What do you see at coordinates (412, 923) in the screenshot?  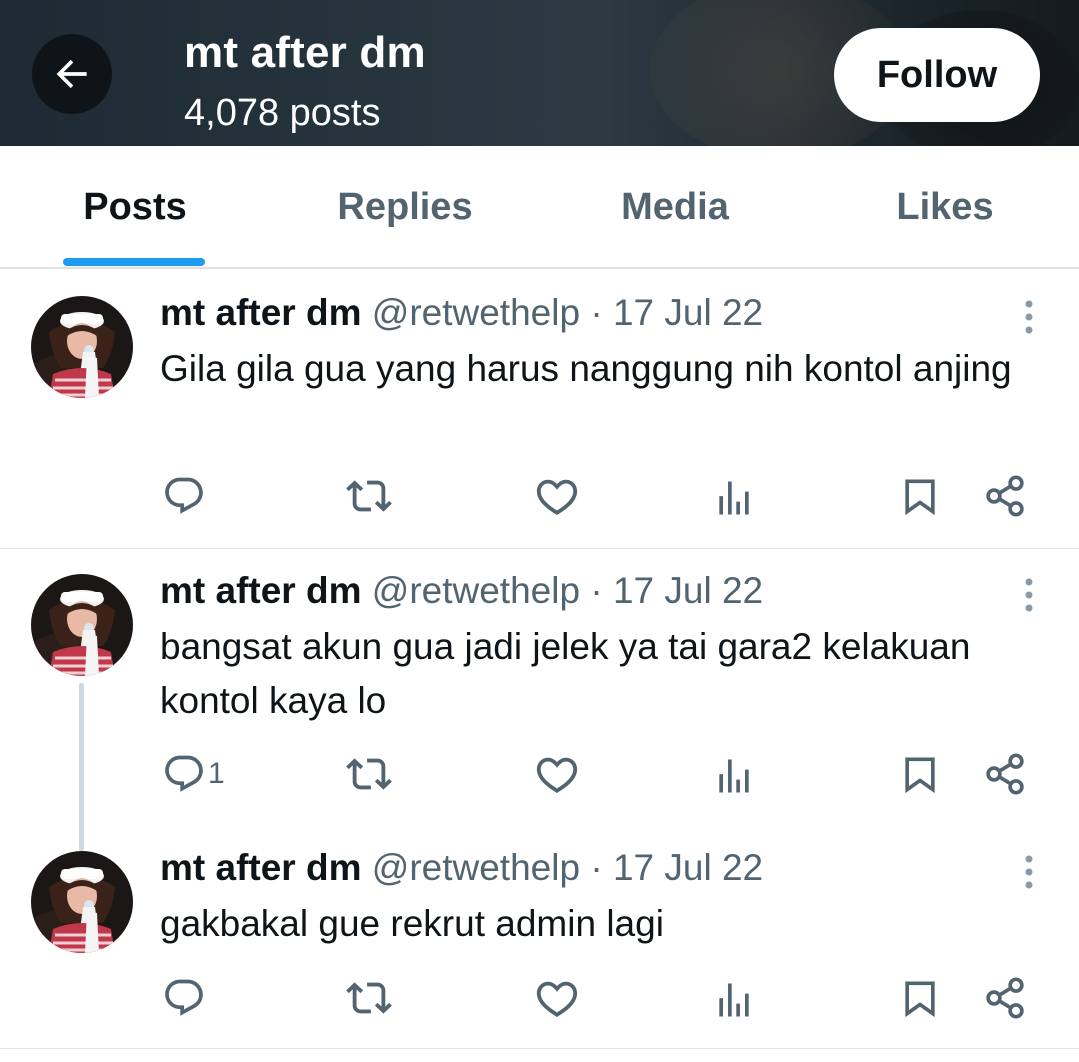 I see `tweet-text: gakbakal gue rekrut admin lagi` at bounding box center [412, 923].